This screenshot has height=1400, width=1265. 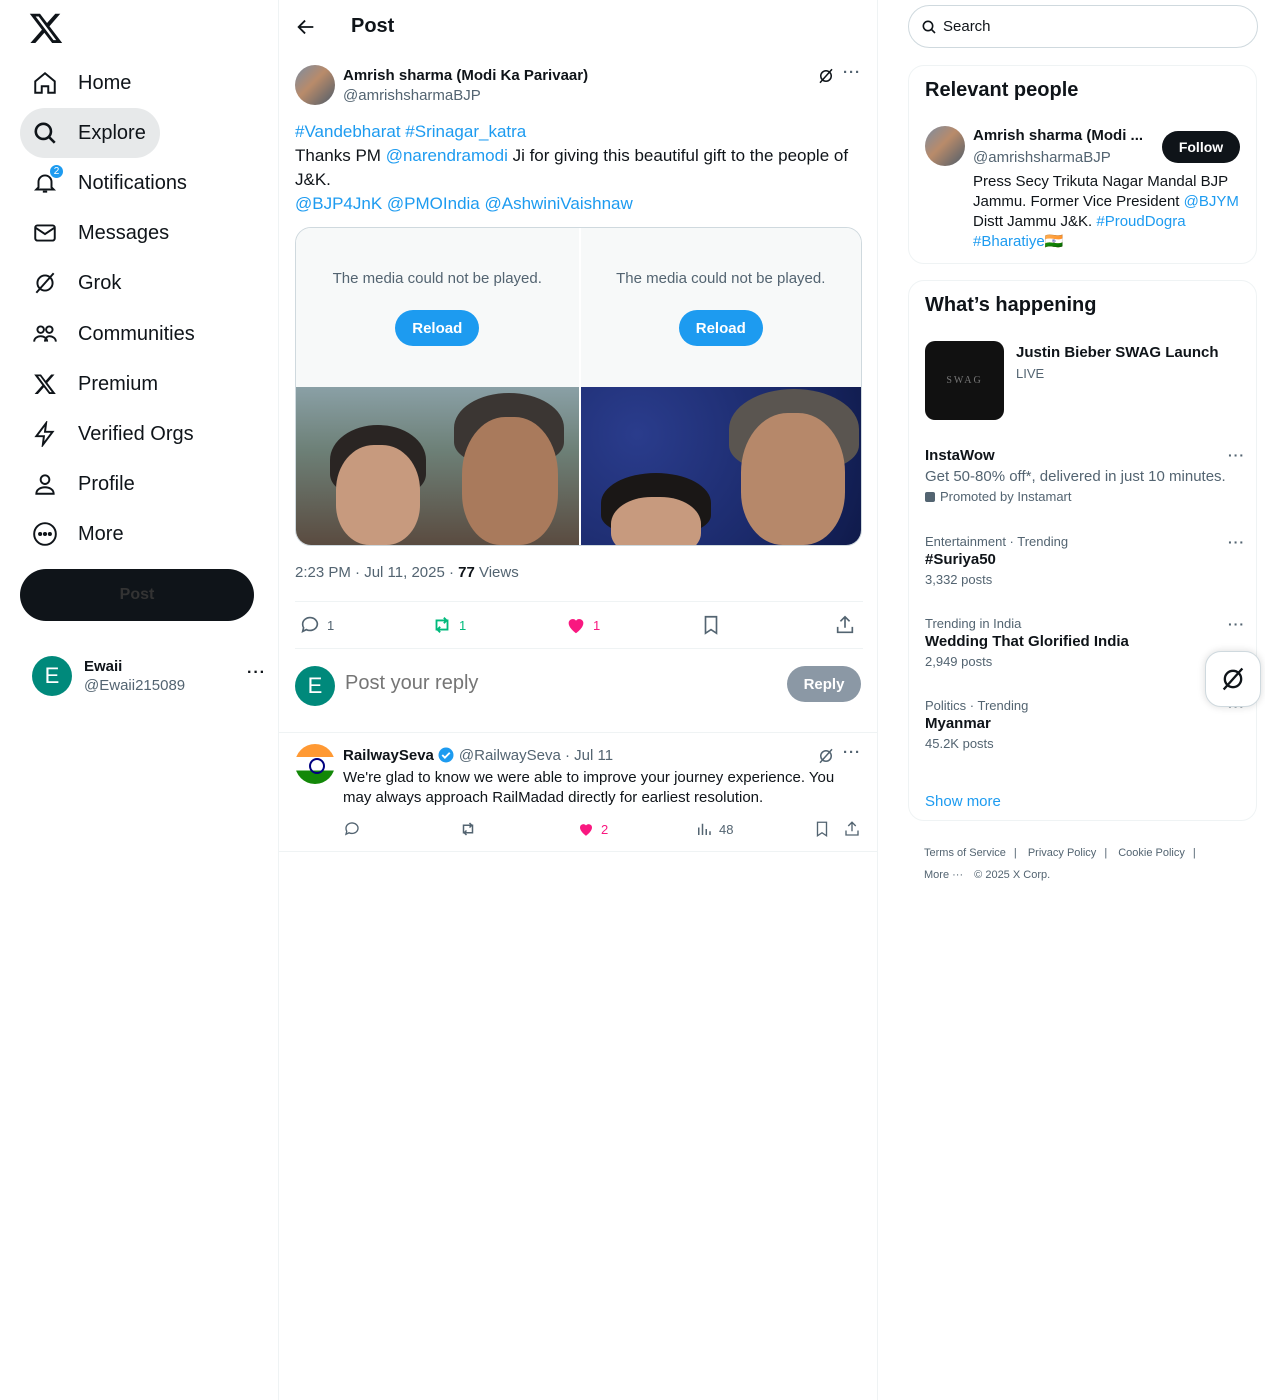 What do you see at coordinates (1006, 496) in the screenshot?
I see `promoted-by: Promoted by Instamart` at bounding box center [1006, 496].